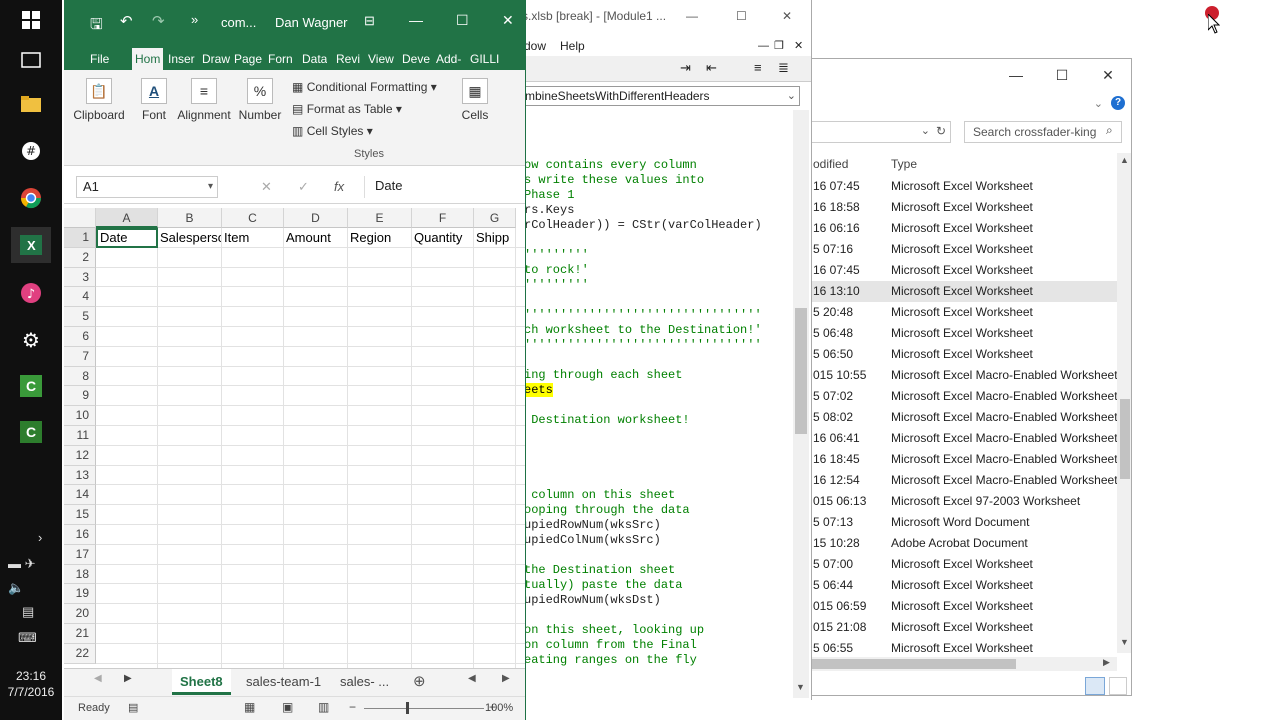  What do you see at coordinates (472, 678) in the screenshot?
I see `scroll-left-icon: ◀` at bounding box center [472, 678].